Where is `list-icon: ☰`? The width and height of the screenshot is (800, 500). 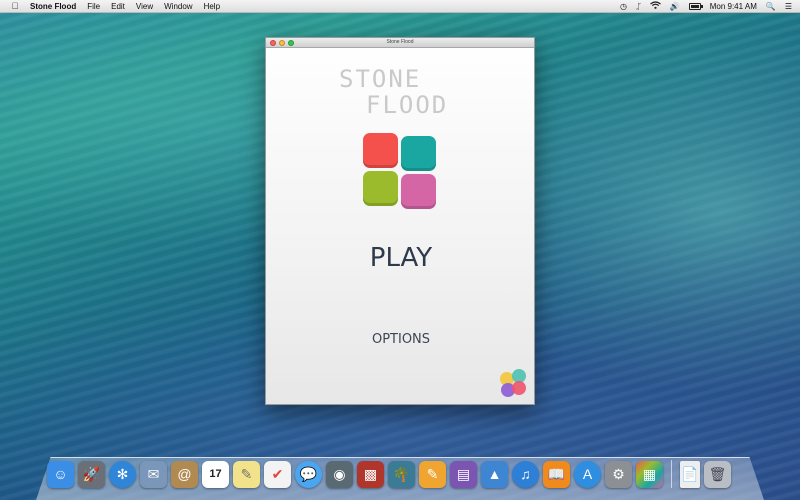 list-icon: ☰ is located at coordinates (788, 7).